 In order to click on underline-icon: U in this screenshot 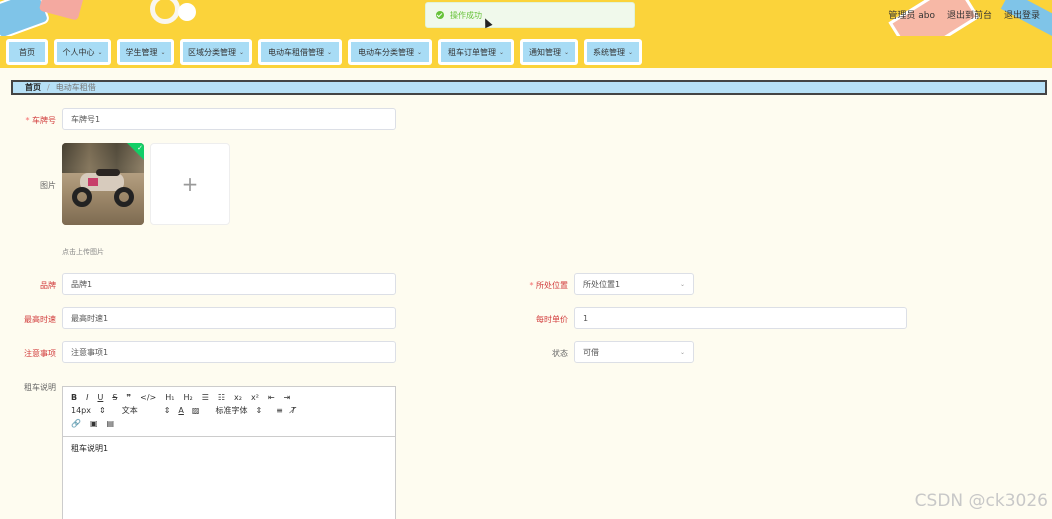, I will do `click(100, 397)`.